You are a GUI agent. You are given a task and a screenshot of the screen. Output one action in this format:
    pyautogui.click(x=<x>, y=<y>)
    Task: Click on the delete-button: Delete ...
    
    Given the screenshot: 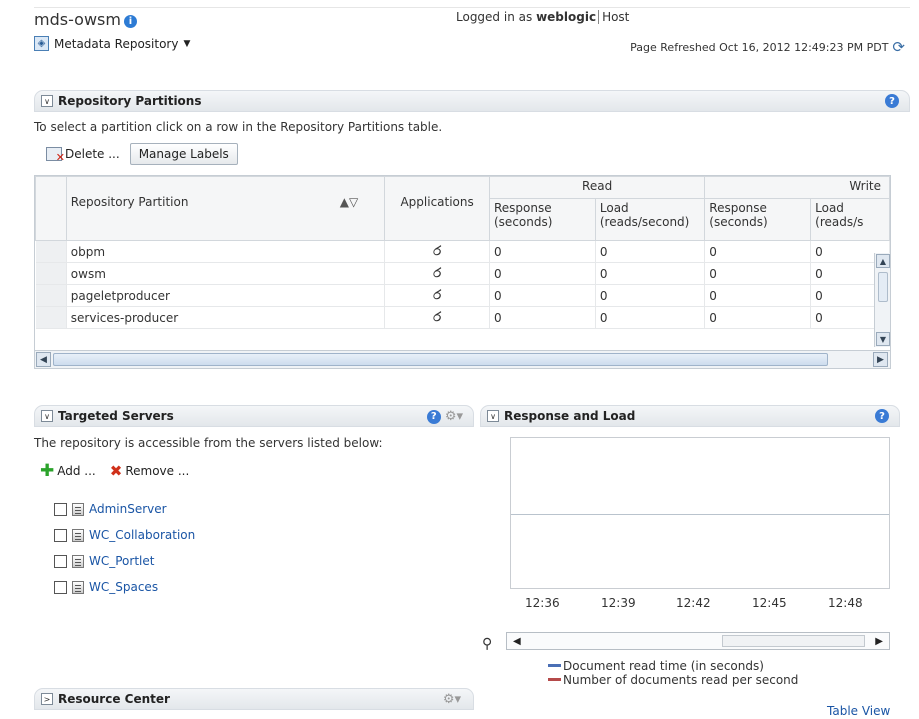 What is the action you would take?
    pyautogui.click(x=83, y=155)
    